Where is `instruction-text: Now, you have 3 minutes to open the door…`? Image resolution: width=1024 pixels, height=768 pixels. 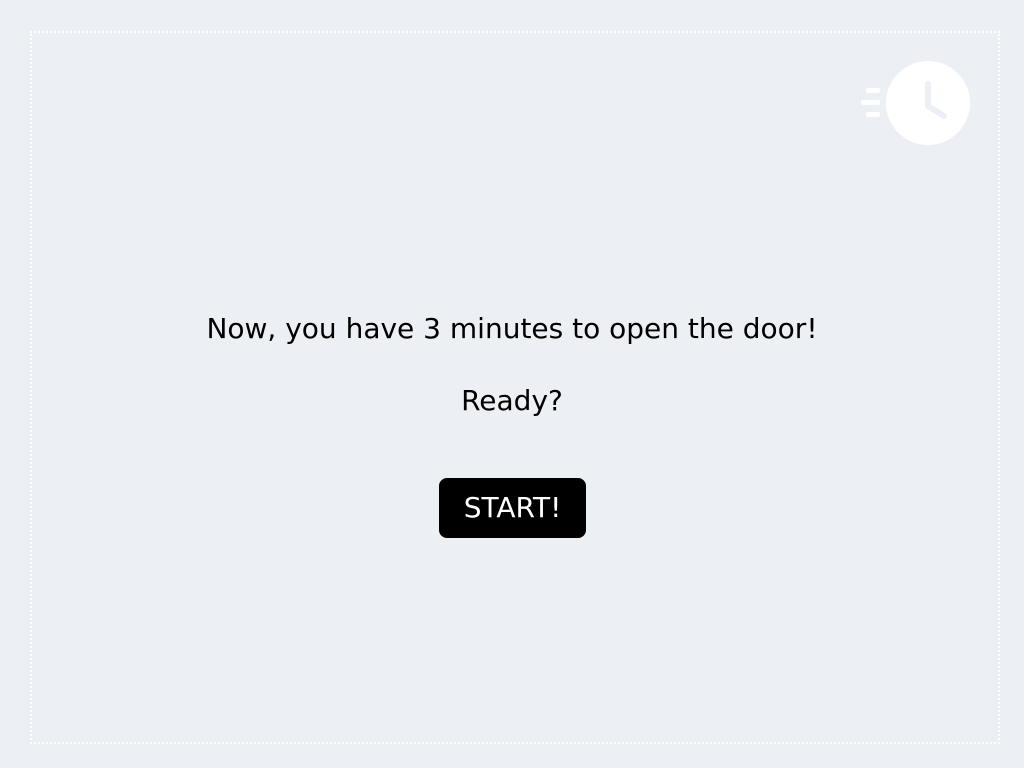
instruction-text: Now, you have 3 minutes to open the door… is located at coordinates (512, 328).